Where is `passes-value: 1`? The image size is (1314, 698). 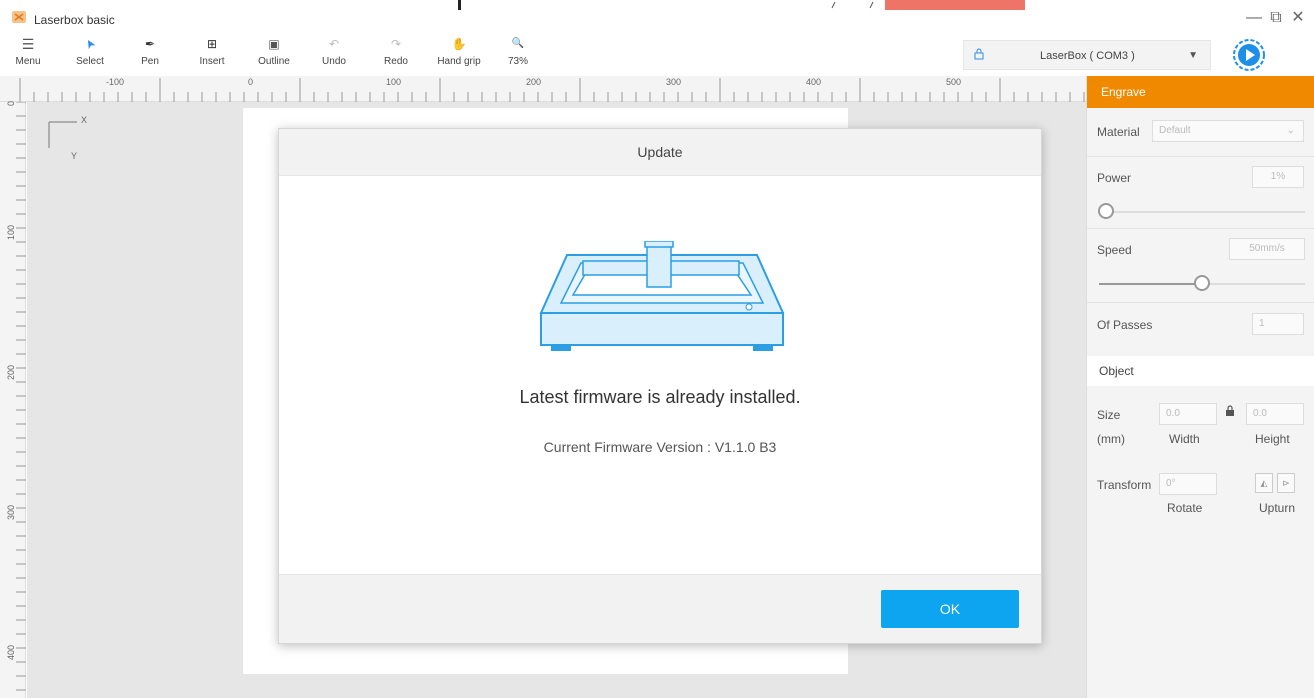
passes-value: 1 is located at coordinates (1262, 323).